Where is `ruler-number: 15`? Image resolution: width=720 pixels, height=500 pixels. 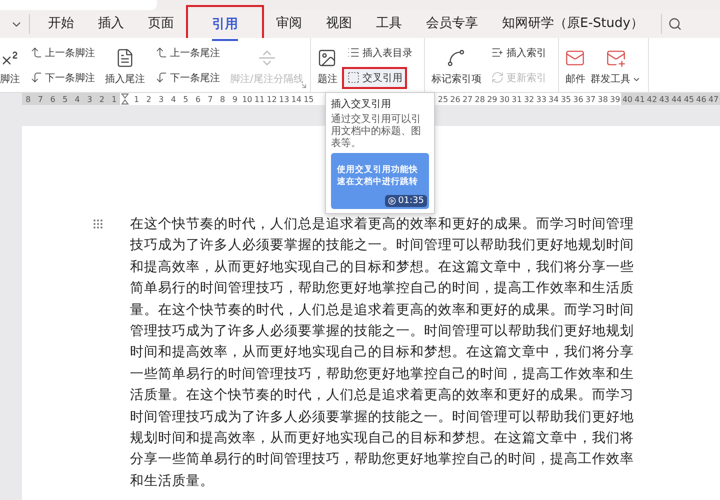
ruler-number: 15 is located at coordinates (308, 99).